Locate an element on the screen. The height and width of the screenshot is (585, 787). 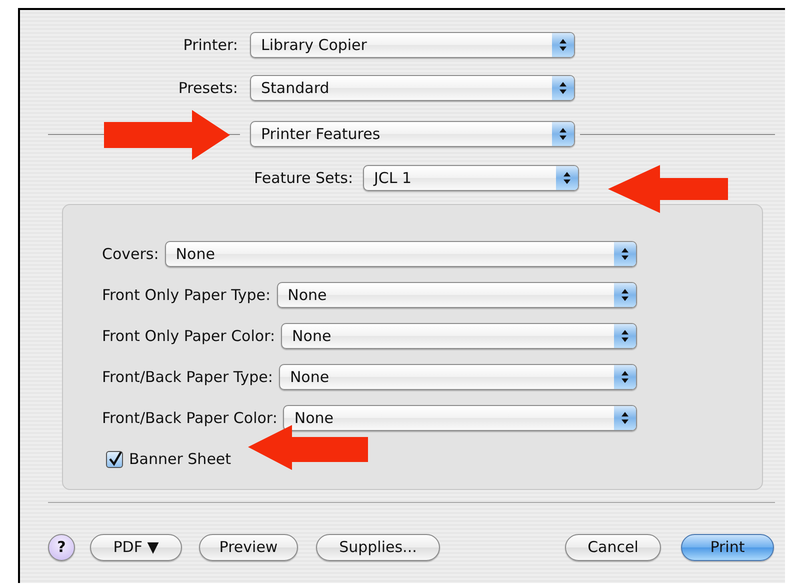
checkbox-label: Banner Sheet is located at coordinates (180, 459).